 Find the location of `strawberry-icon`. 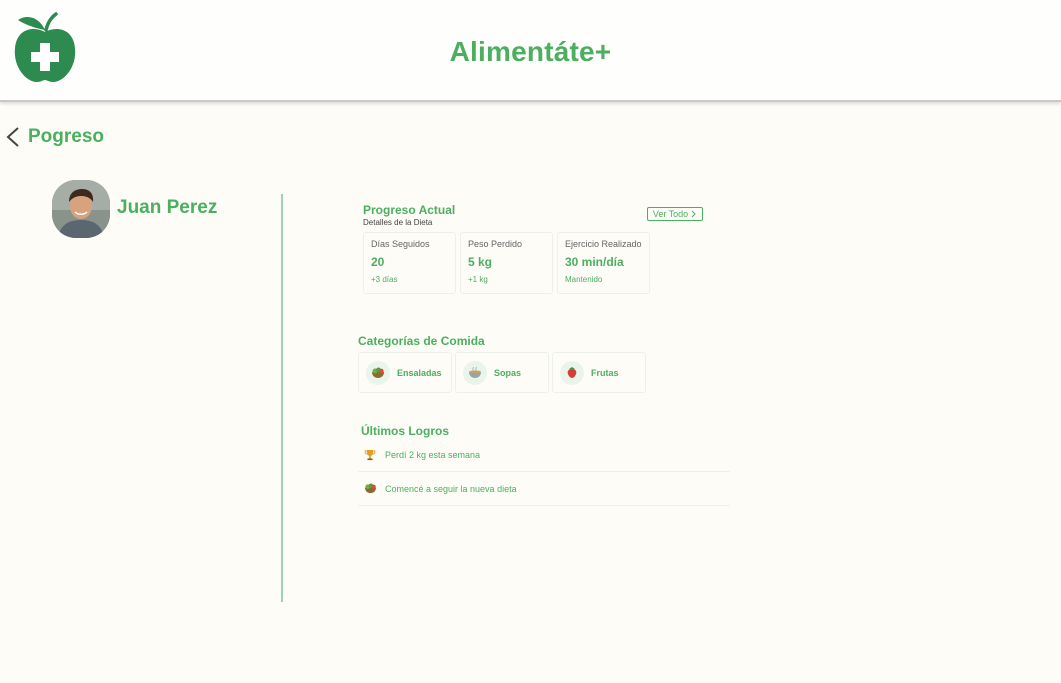

strawberry-icon is located at coordinates (572, 372).